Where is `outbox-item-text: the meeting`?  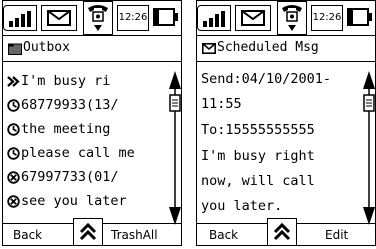
outbox-item-text: the meeting is located at coordinates (66, 129).